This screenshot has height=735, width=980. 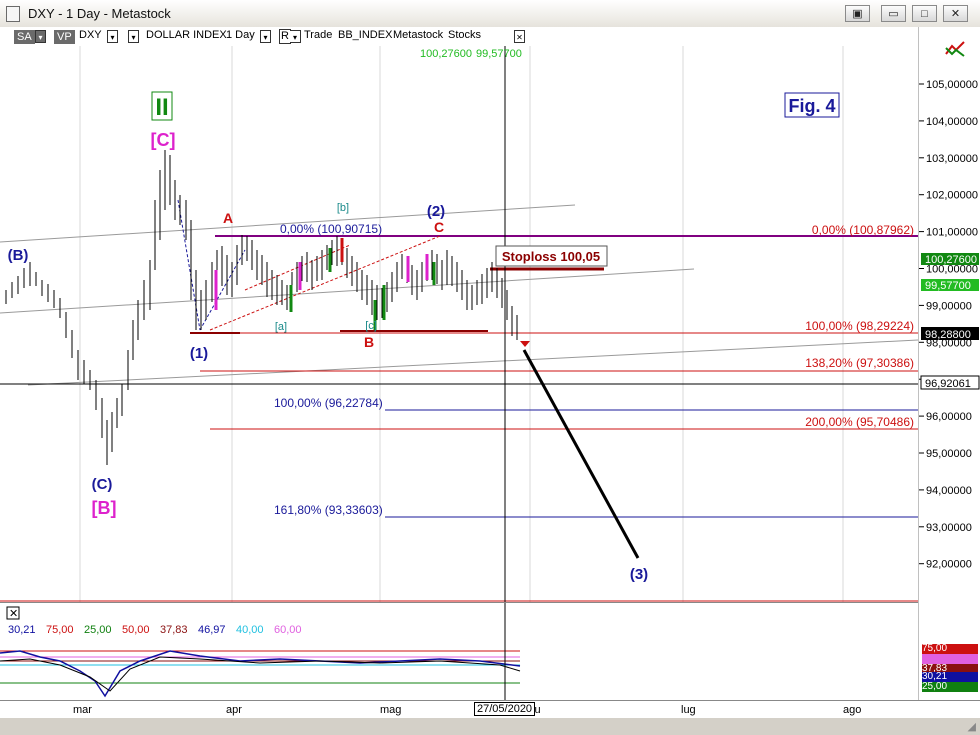 I want to click on price-tag-high: 100,27600, so click(x=951, y=260).